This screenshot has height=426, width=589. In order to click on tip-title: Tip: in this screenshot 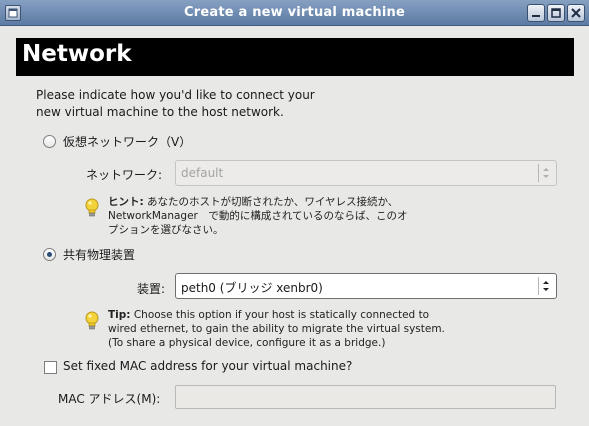, I will do `click(119, 315)`.